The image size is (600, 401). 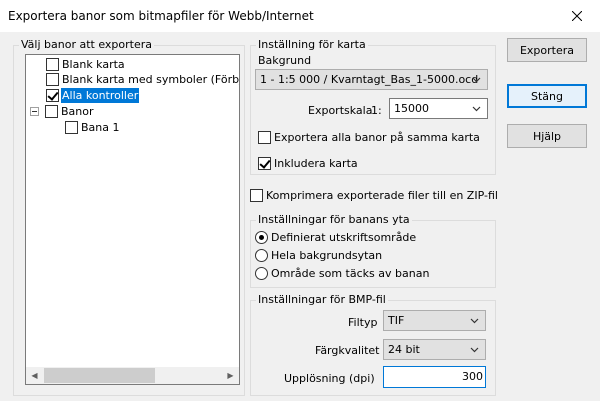 What do you see at coordinates (34, 375) in the screenshot?
I see `scroll-left-icon: ◀` at bounding box center [34, 375].